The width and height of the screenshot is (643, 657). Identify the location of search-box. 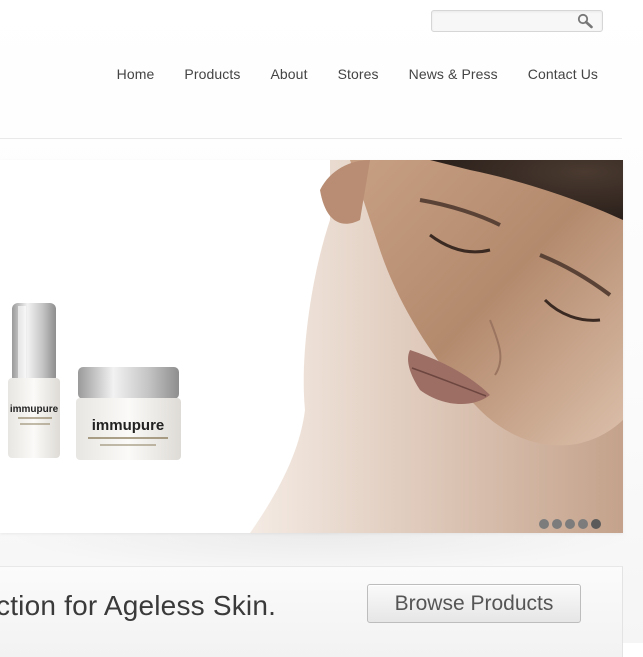
(517, 21).